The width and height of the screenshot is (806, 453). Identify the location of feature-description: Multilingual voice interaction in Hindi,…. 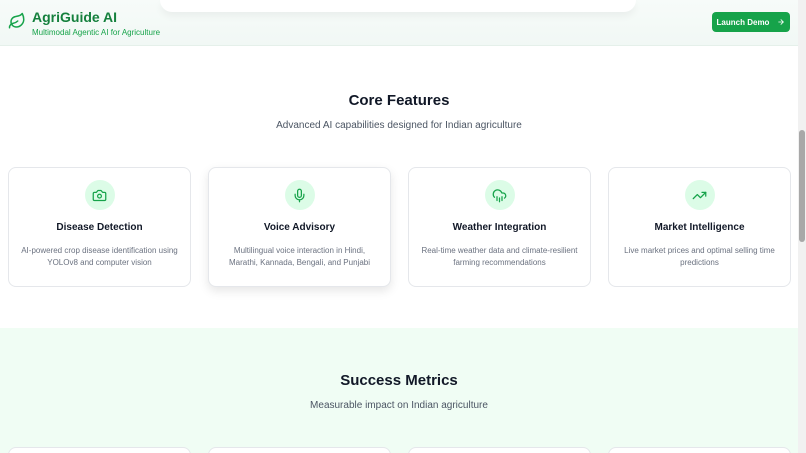
(299, 256).